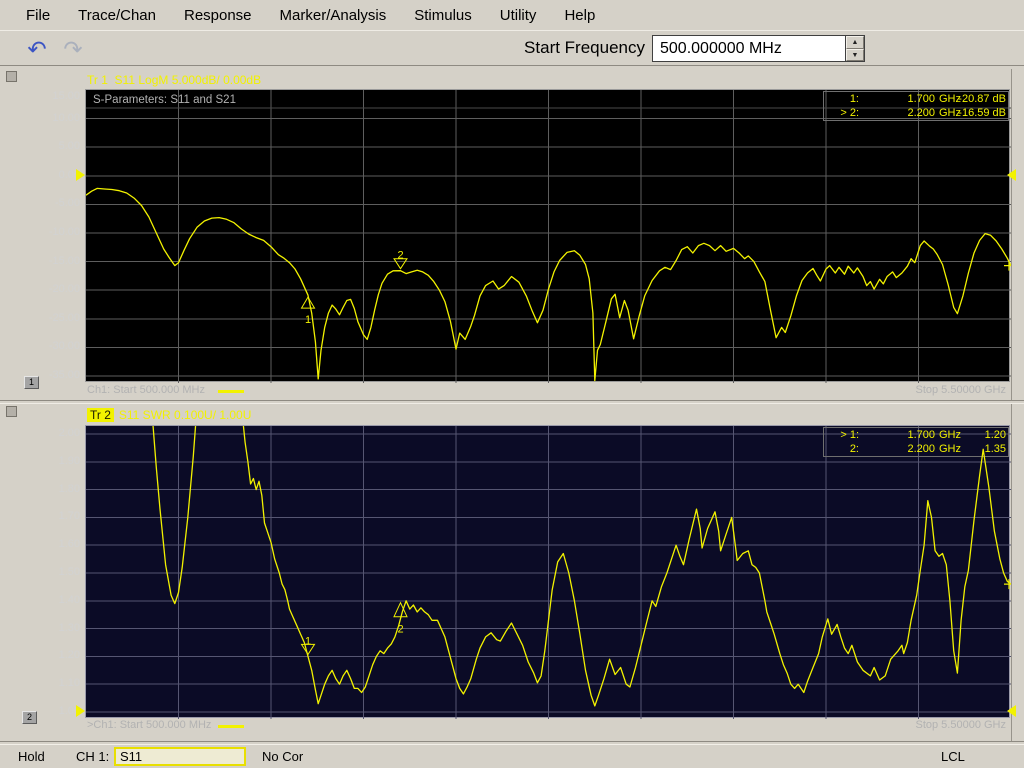 The width and height of the screenshot is (1024, 768). I want to click on marker-1-tr2: 1, so click(308, 645).